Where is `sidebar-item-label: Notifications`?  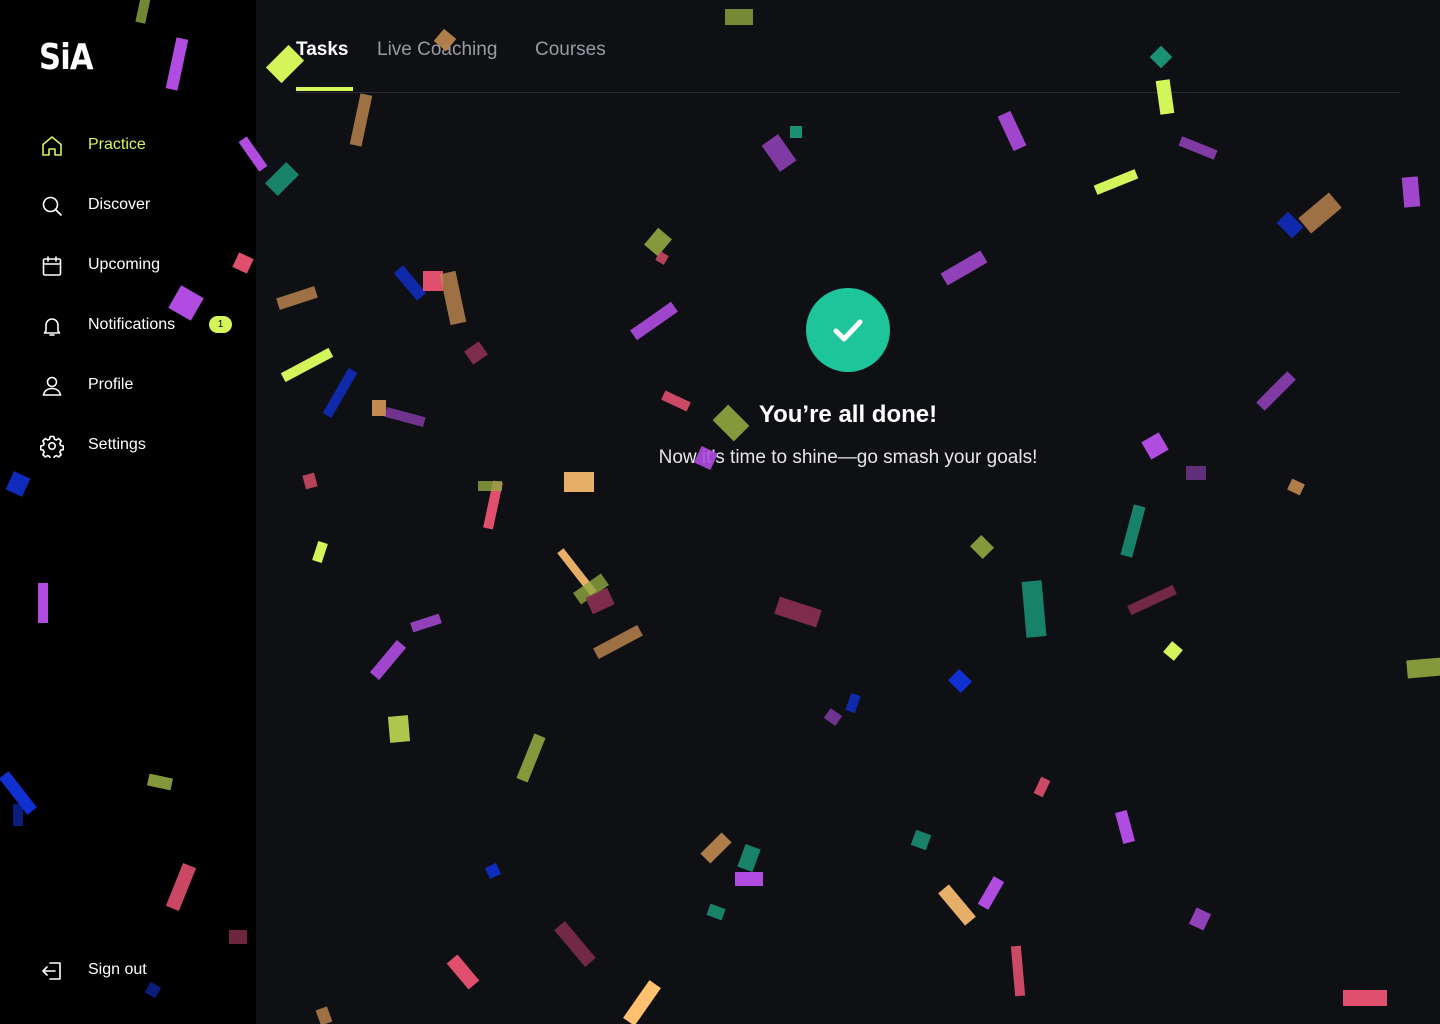 sidebar-item-label: Notifications is located at coordinates (132, 324).